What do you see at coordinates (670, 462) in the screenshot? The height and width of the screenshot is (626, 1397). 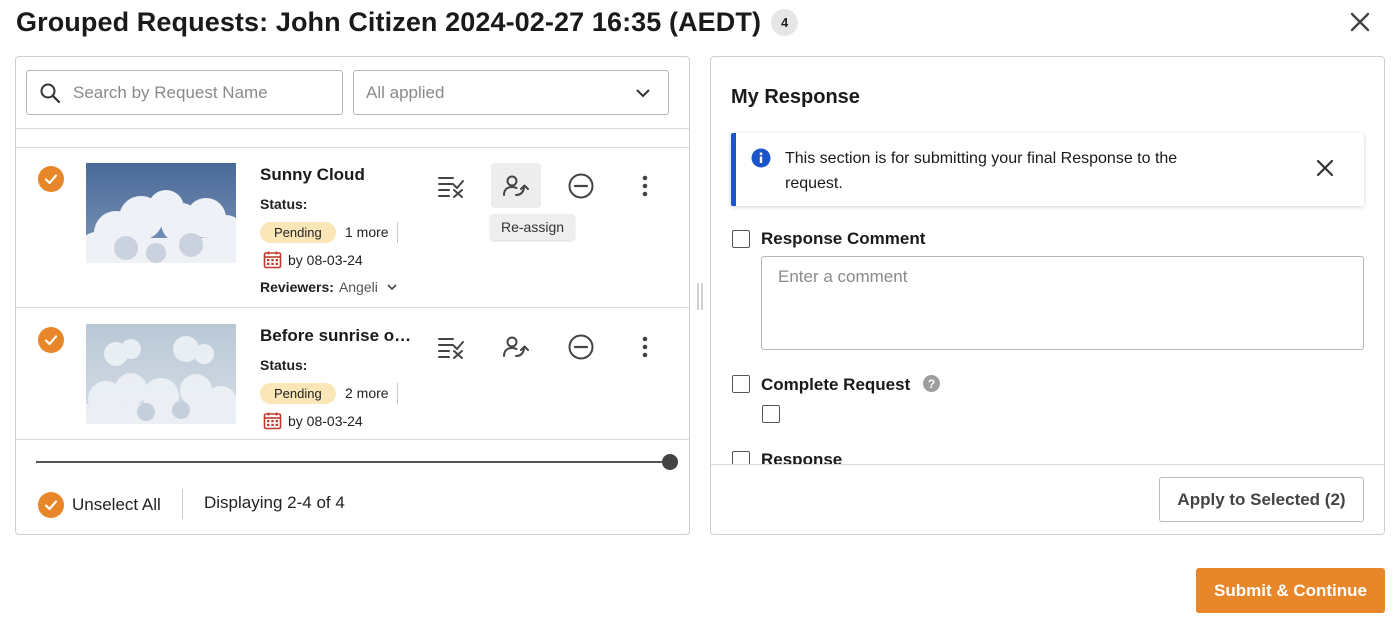 I see `horizontal-scrollbar-handle` at bounding box center [670, 462].